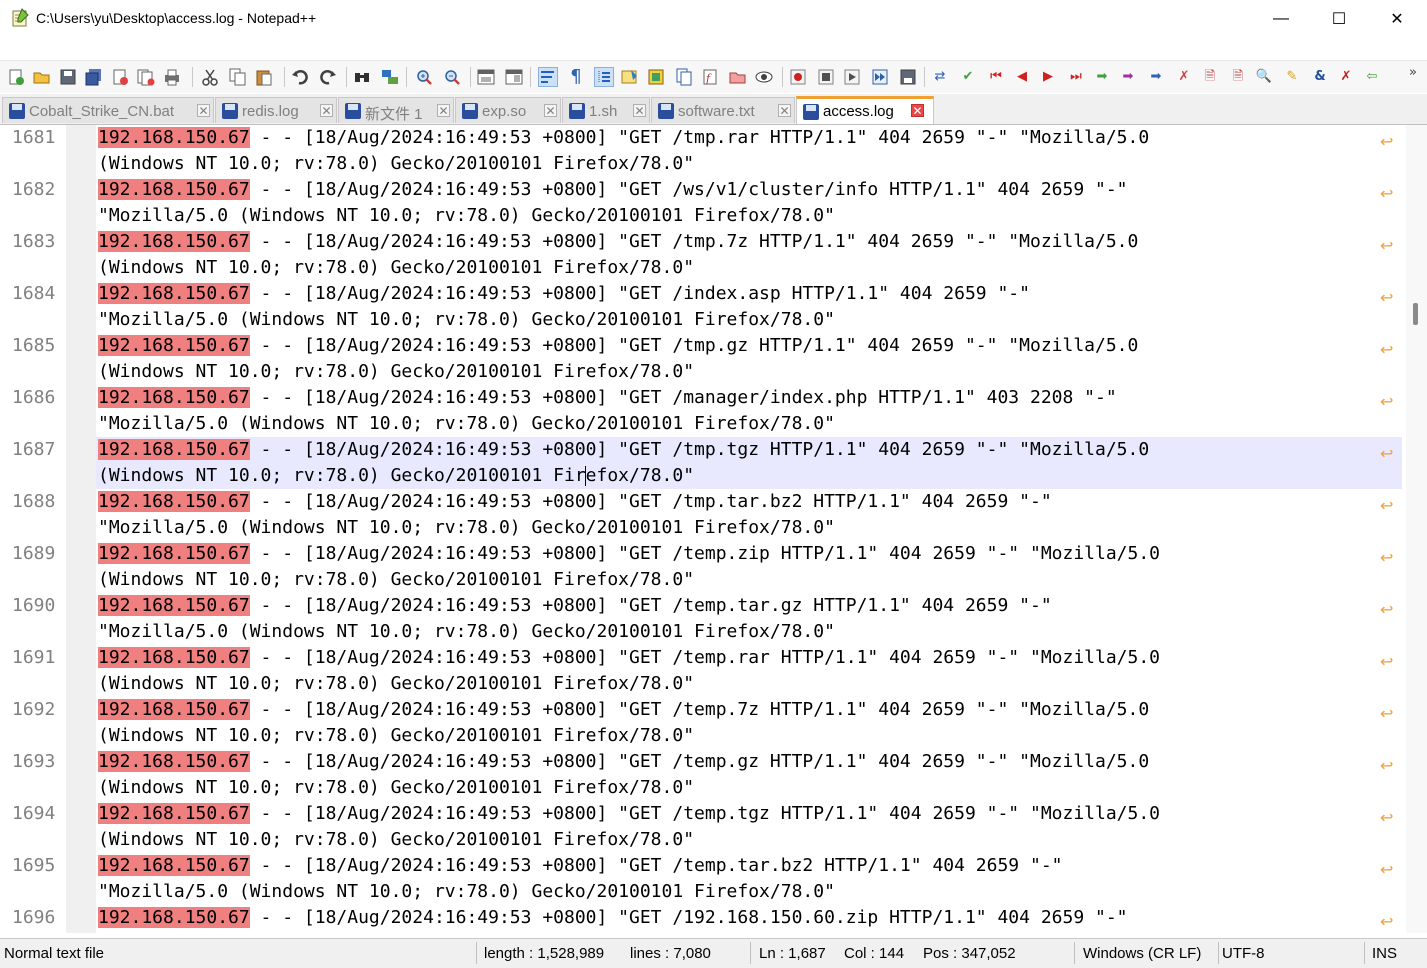  What do you see at coordinates (764, 77) in the screenshot?
I see `monitoring-icon` at bounding box center [764, 77].